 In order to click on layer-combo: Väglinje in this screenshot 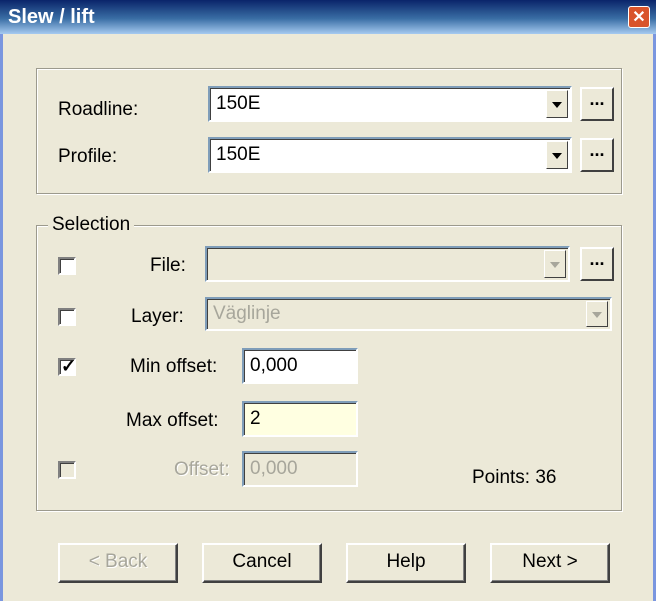, I will do `click(408, 314)`.